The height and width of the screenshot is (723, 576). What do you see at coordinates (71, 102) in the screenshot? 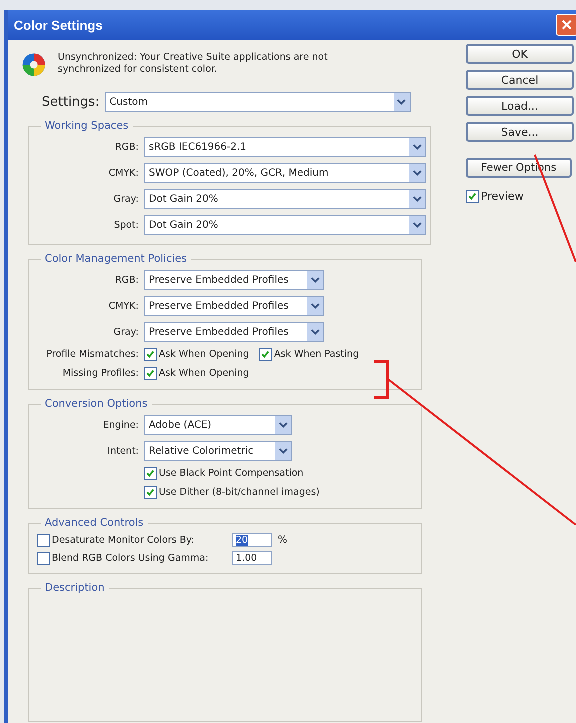
I see `settings-label: Settings:` at bounding box center [71, 102].